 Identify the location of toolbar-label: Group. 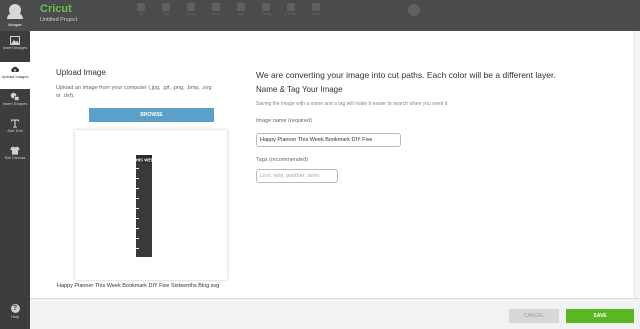
(266, 14).